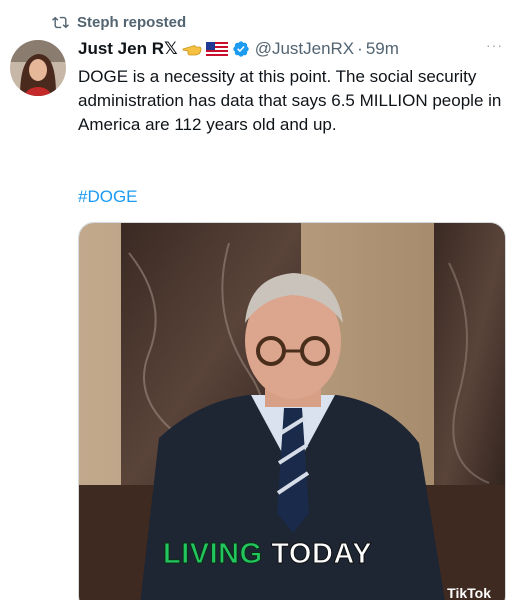  What do you see at coordinates (132, 22) in the screenshot?
I see `repost-label: Steph reposted` at bounding box center [132, 22].